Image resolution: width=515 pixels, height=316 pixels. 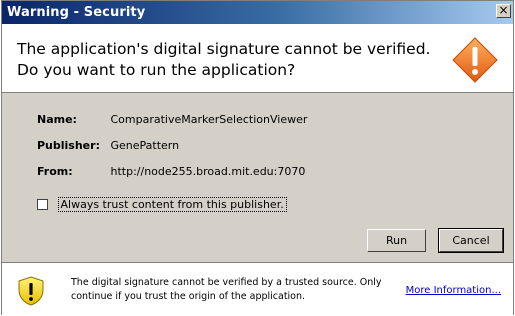 I want to click on run-button: Run, so click(x=396, y=240).